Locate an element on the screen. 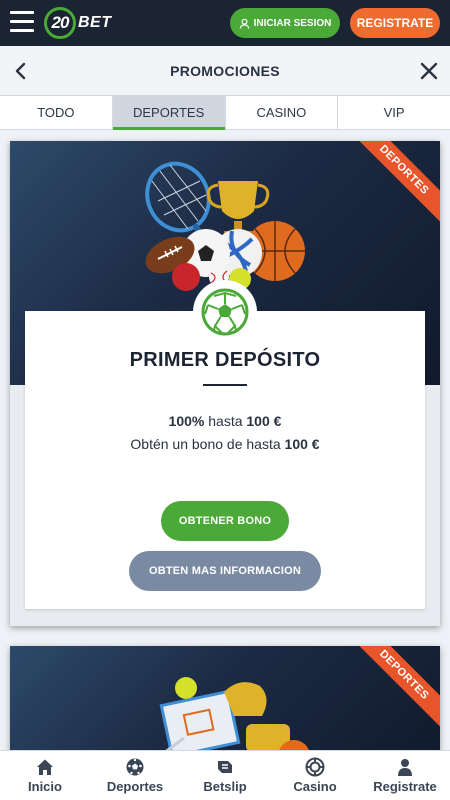  offer-amount: 100 € is located at coordinates (264, 421).